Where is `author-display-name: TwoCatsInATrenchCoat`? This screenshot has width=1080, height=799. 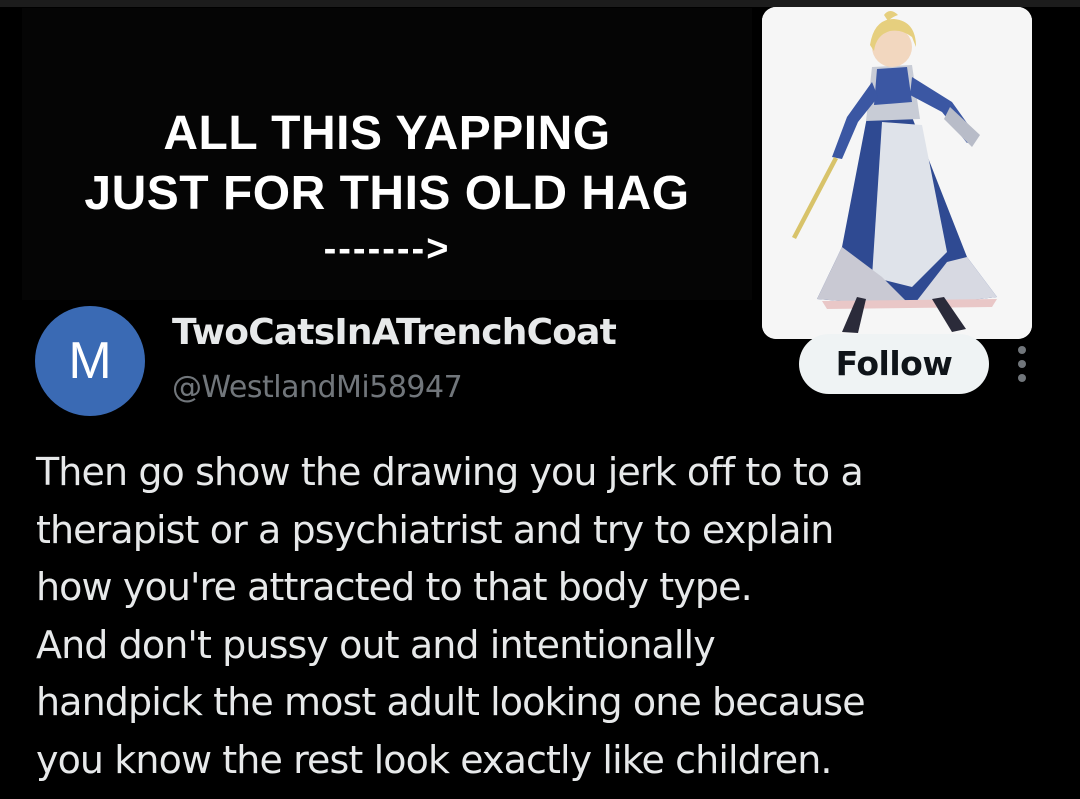
author-display-name: TwoCatsInATrenchCoat is located at coordinates (394, 332).